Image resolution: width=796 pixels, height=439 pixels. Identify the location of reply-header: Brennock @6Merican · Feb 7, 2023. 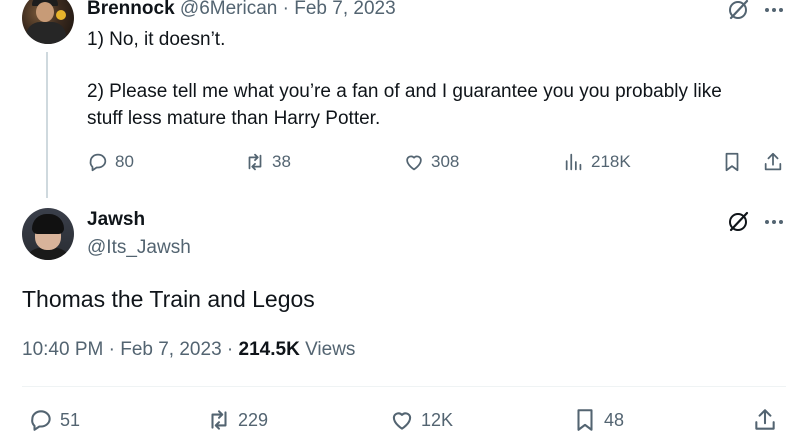
(241, 10).